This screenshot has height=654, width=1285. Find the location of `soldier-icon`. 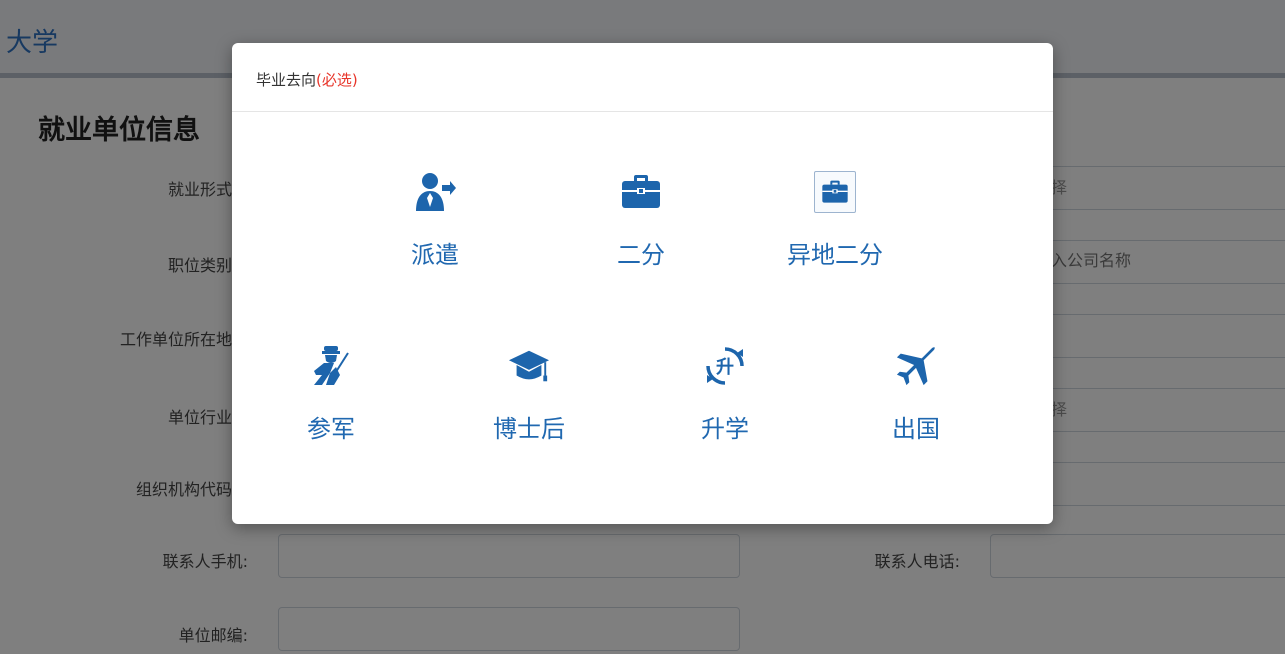

soldier-icon is located at coordinates (331, 366).